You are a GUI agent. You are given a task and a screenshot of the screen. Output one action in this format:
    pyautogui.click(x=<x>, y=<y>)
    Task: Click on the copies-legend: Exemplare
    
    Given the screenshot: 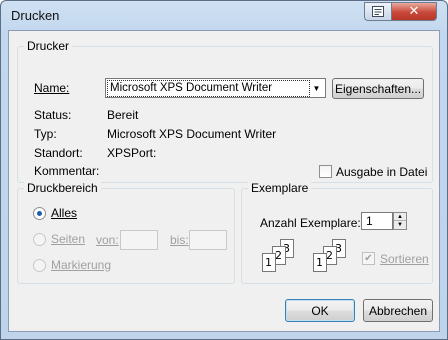 What is the action you would take?
    pyautogui.click(x=280, y=188)
    